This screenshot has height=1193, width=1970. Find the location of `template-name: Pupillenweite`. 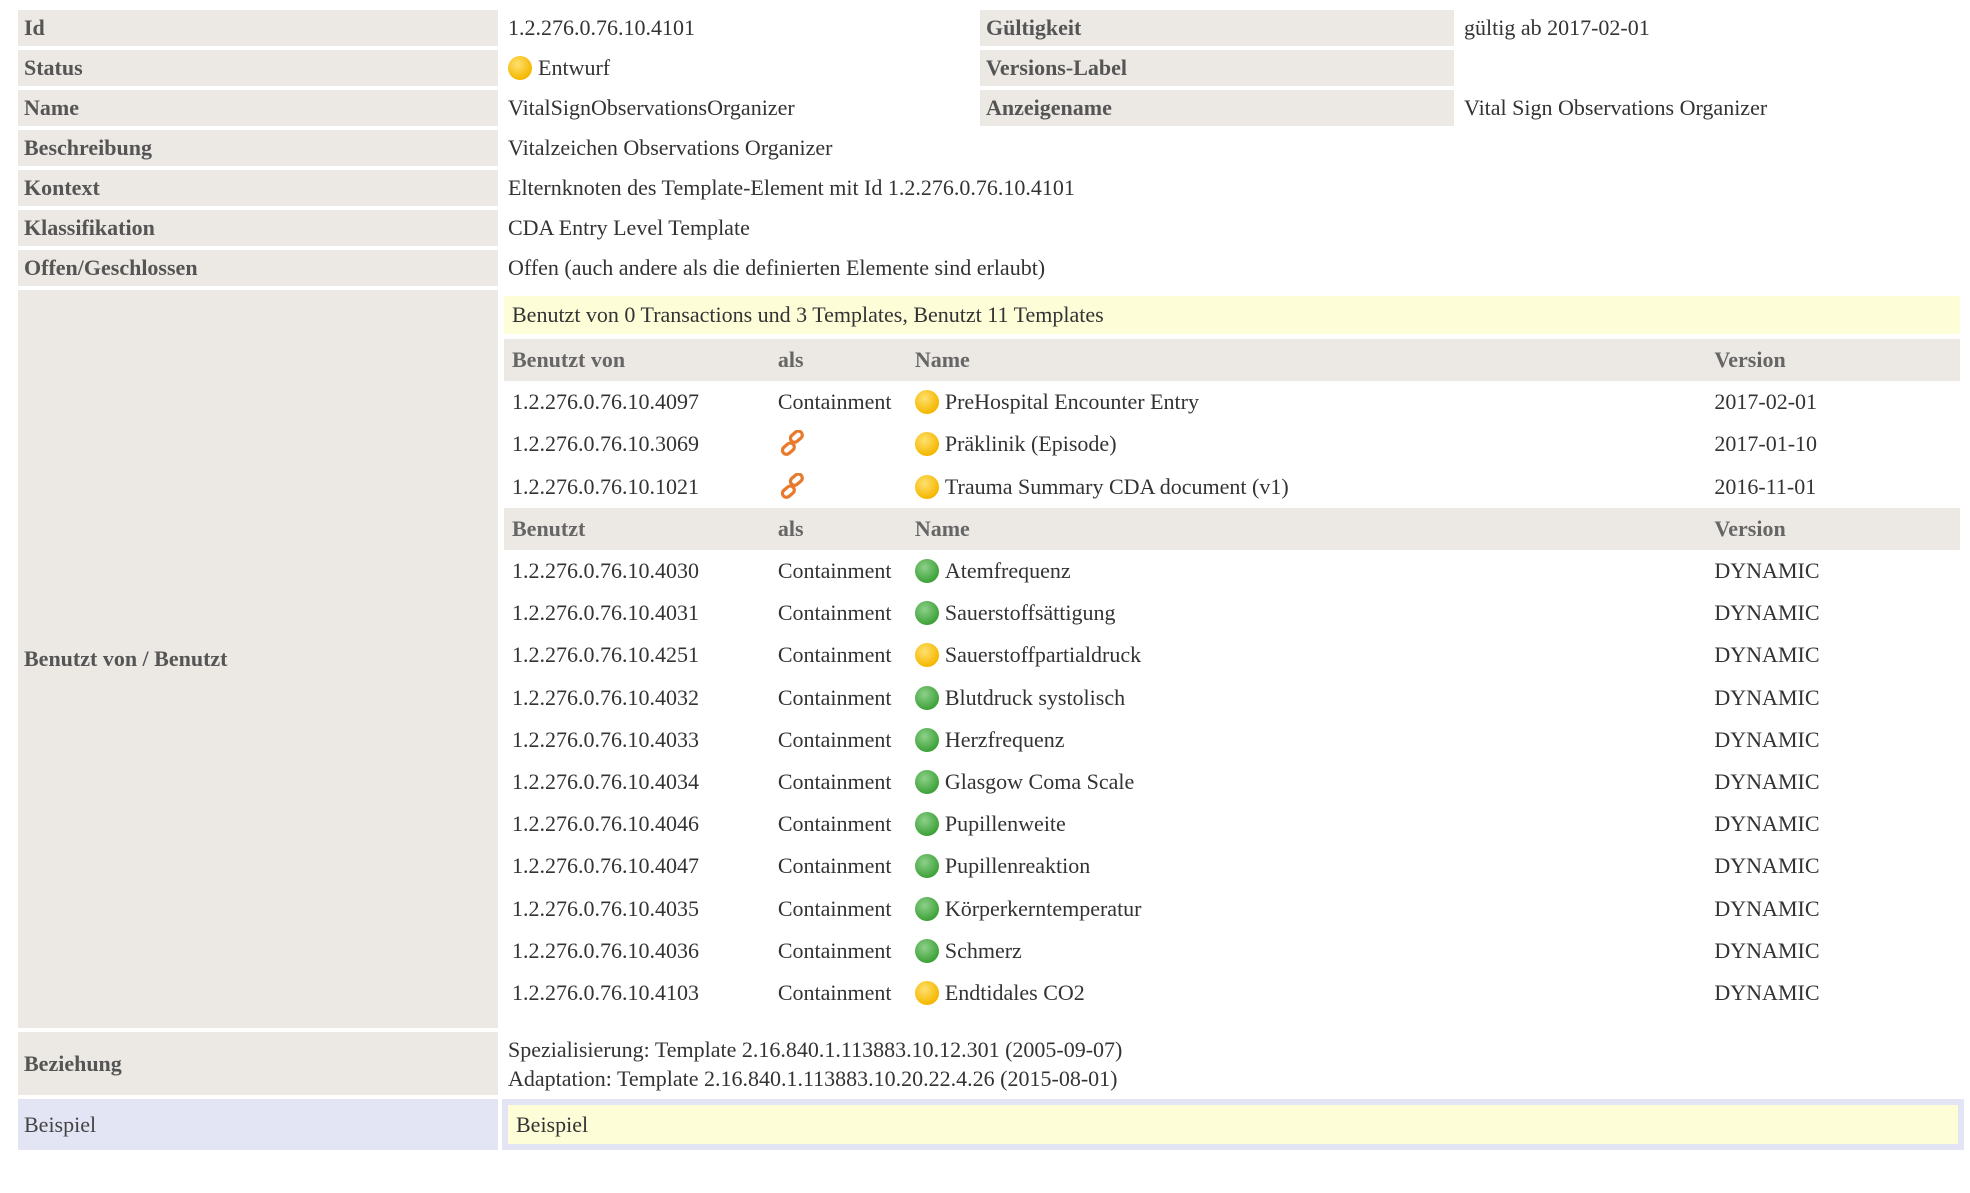

template-name: Pupillenweite is located at coordinates (1005, 823).